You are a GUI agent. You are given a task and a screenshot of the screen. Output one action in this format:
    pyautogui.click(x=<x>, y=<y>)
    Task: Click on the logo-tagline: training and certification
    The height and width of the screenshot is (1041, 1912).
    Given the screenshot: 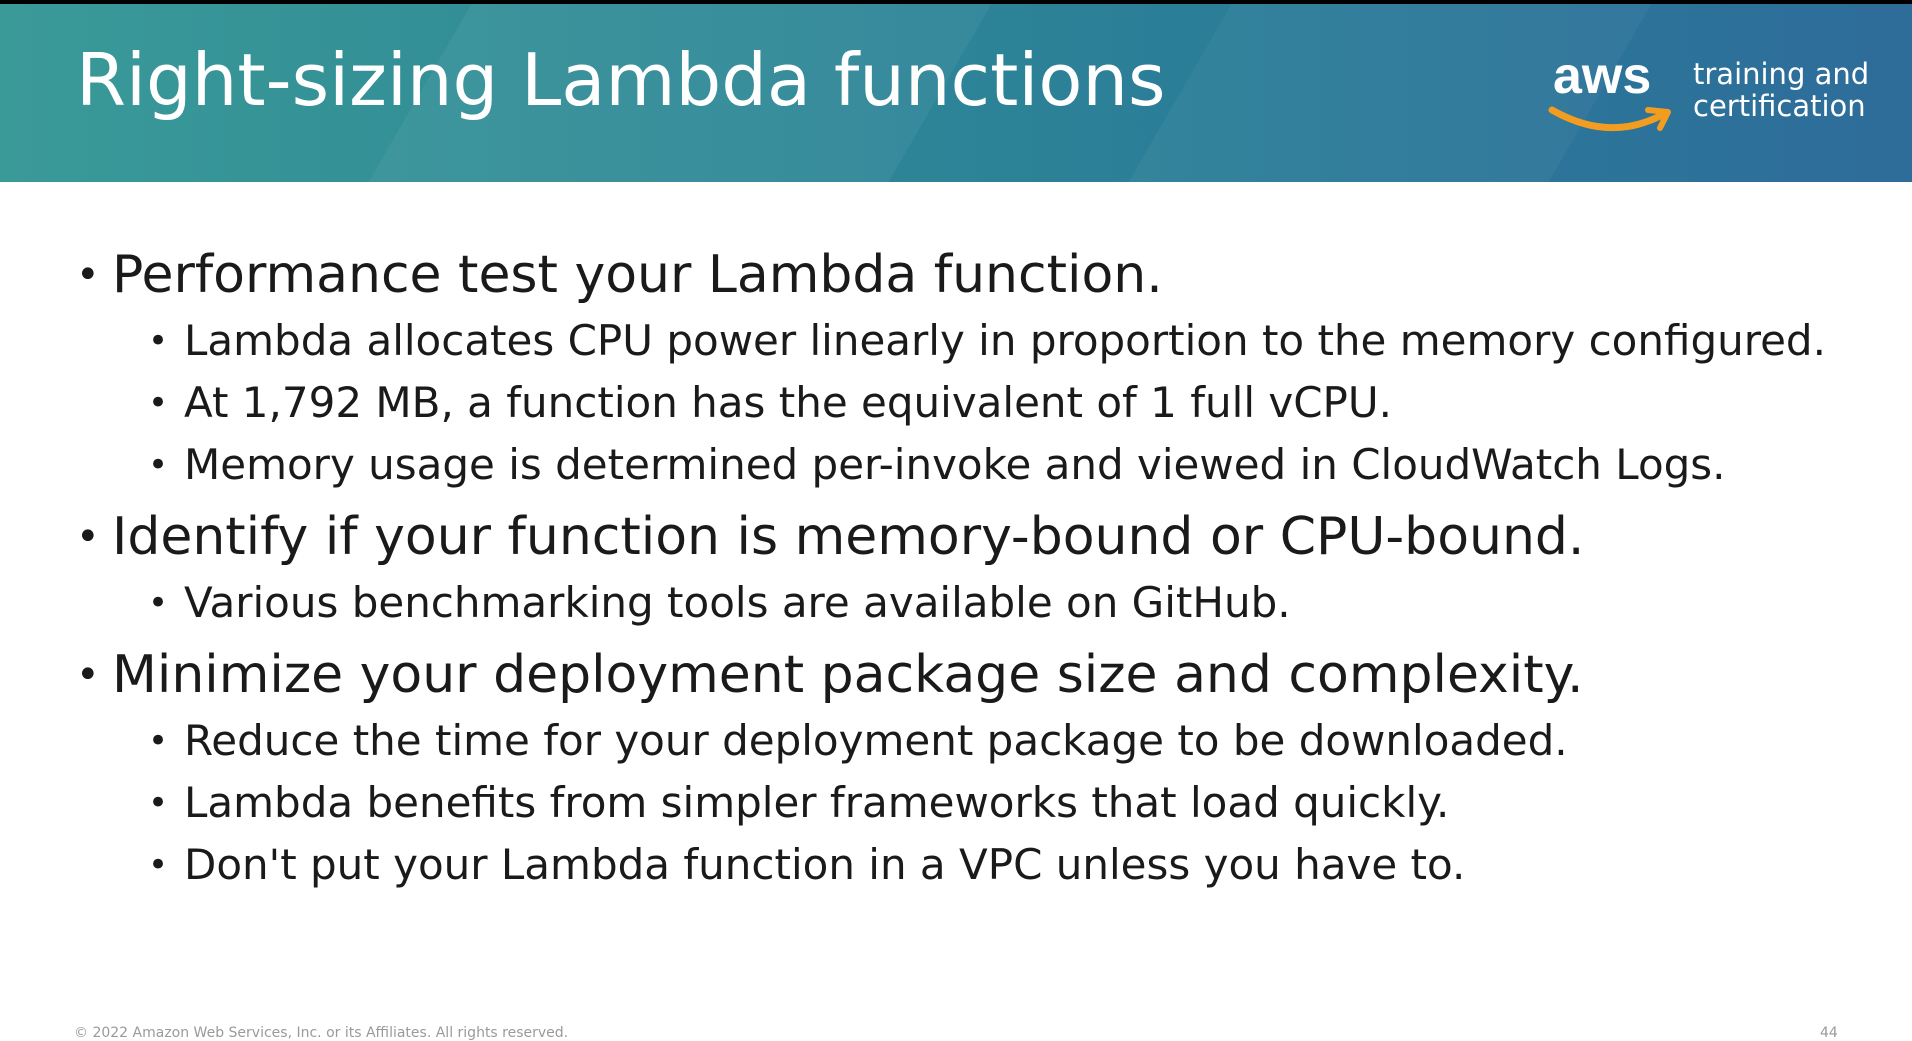 What is the action you would take?
    pyautogui.click(x=1781, y=90)
    